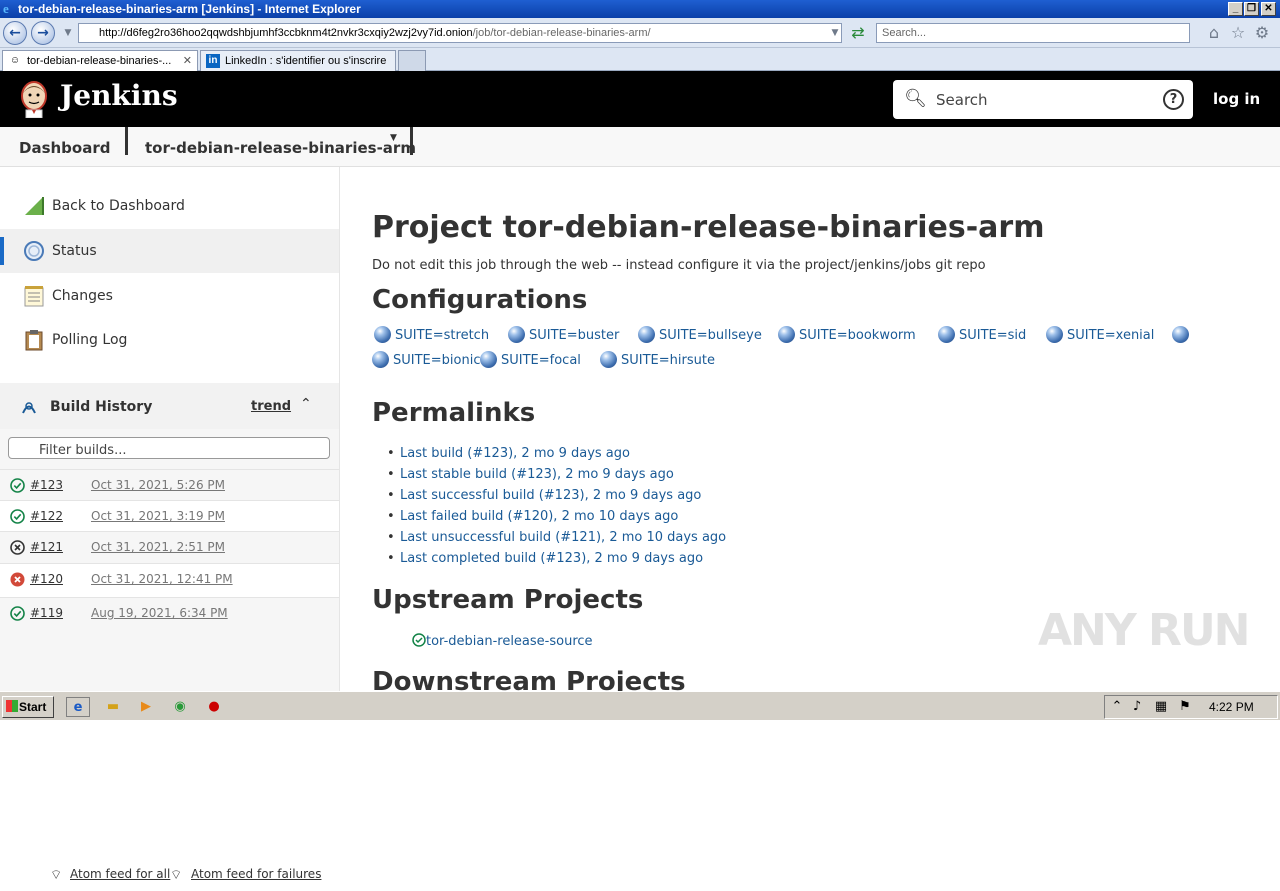  Describe the element at coordinates (915, 98) in the screenshot. I see `search-icon: 🔍︎` at that location.